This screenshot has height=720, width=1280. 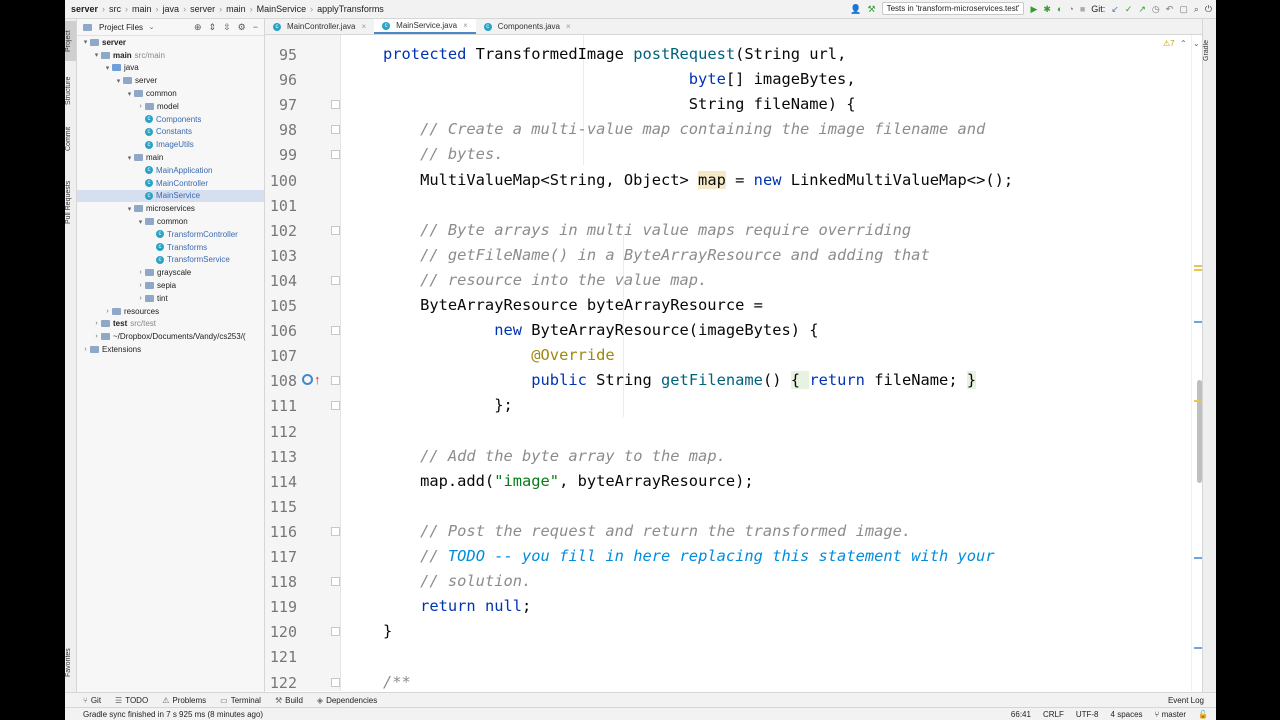 I want to click on tool-pull-requests: Pull Requests, so click(x=70, y=202).